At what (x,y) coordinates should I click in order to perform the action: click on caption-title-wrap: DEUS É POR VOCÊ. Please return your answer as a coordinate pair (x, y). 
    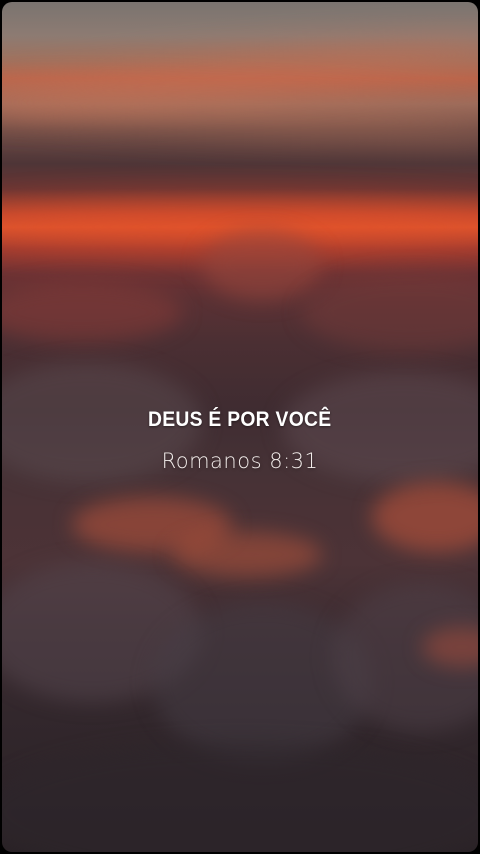
    Looking at the image, I should click on (240, 420).